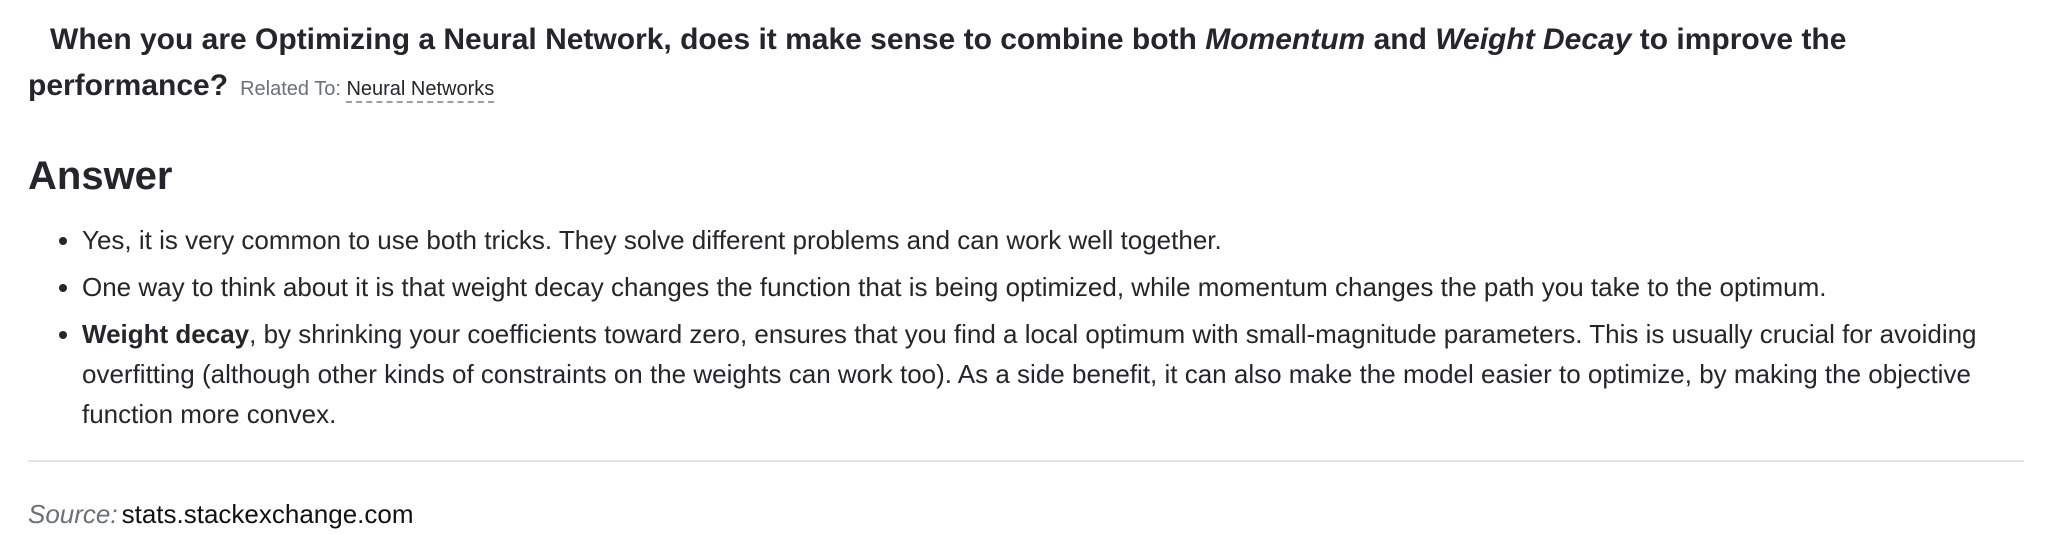 This screenshot has height=534, width=2068. What do you see at coordinates (290, 89) in the screenshot?
I see `related-to-label: Related To:` at bounding box center [290, 89].